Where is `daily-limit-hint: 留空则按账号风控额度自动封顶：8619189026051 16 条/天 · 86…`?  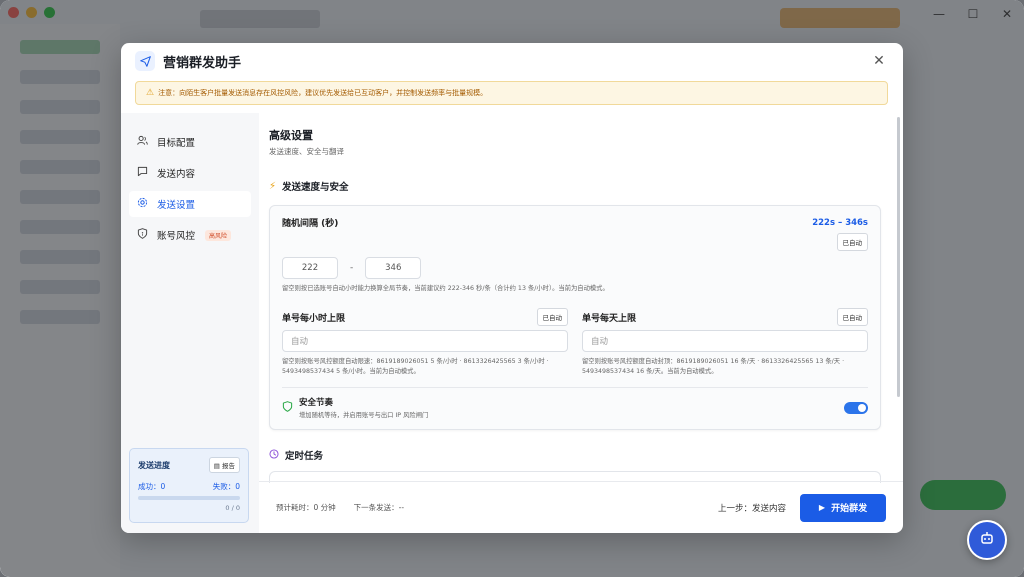
daily-limit-hint: 留空则按账号风控额度自动封顶：8619189026051 16 条/天 · 86… is located at coordinates (713, 366).